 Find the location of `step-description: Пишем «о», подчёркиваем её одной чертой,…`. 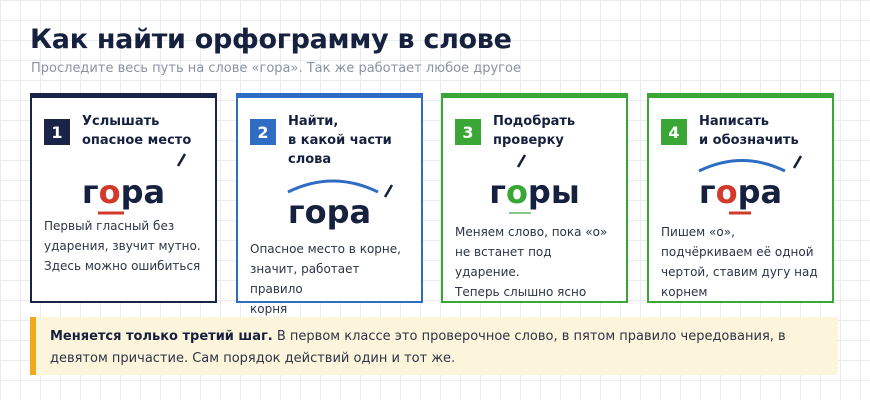

step-description: Пишем «о», подчёркиваем её одной чертой,… is located at coordinates (742, 262).